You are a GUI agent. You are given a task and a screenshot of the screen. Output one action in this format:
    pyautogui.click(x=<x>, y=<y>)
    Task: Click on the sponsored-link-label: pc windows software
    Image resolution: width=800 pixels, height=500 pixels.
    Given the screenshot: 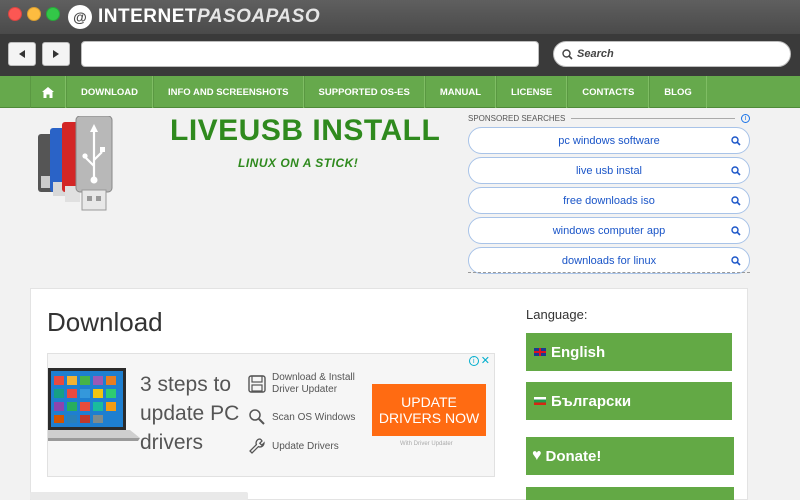 What is the action you would take?
    pyautogui.click(x=609, y=140)
    